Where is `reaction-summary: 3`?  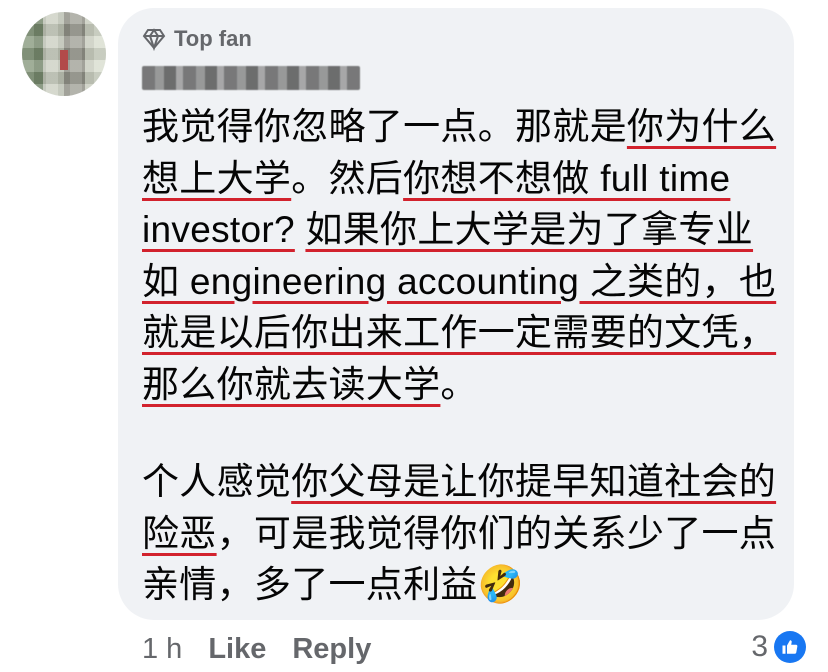
reaction-summary: 3 is located at coordinates (778, 647).